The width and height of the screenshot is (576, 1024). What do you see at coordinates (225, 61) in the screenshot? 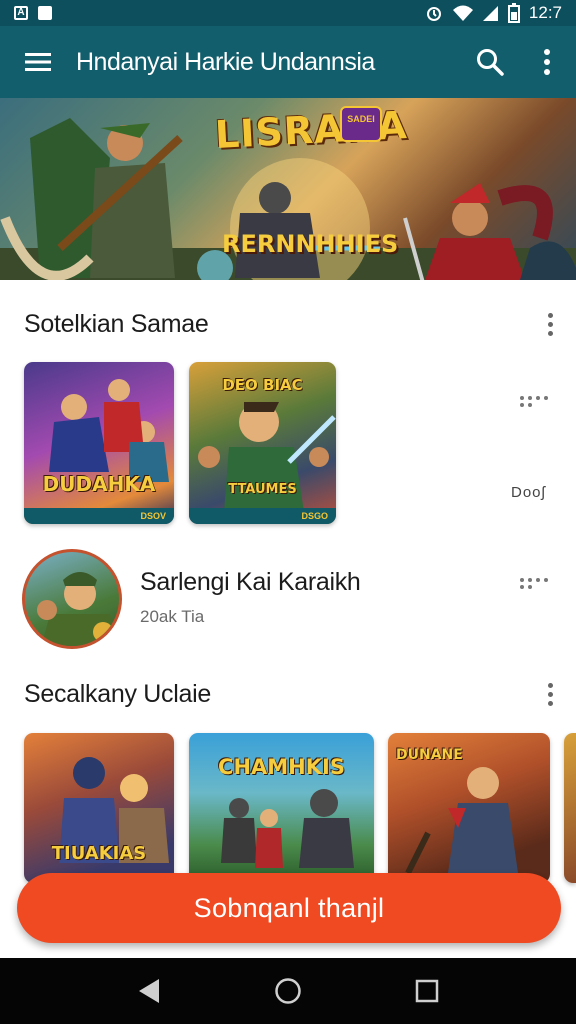
I see `app-title: Hndanyai Harkie Undannsia` at bounding box center [225, 61].